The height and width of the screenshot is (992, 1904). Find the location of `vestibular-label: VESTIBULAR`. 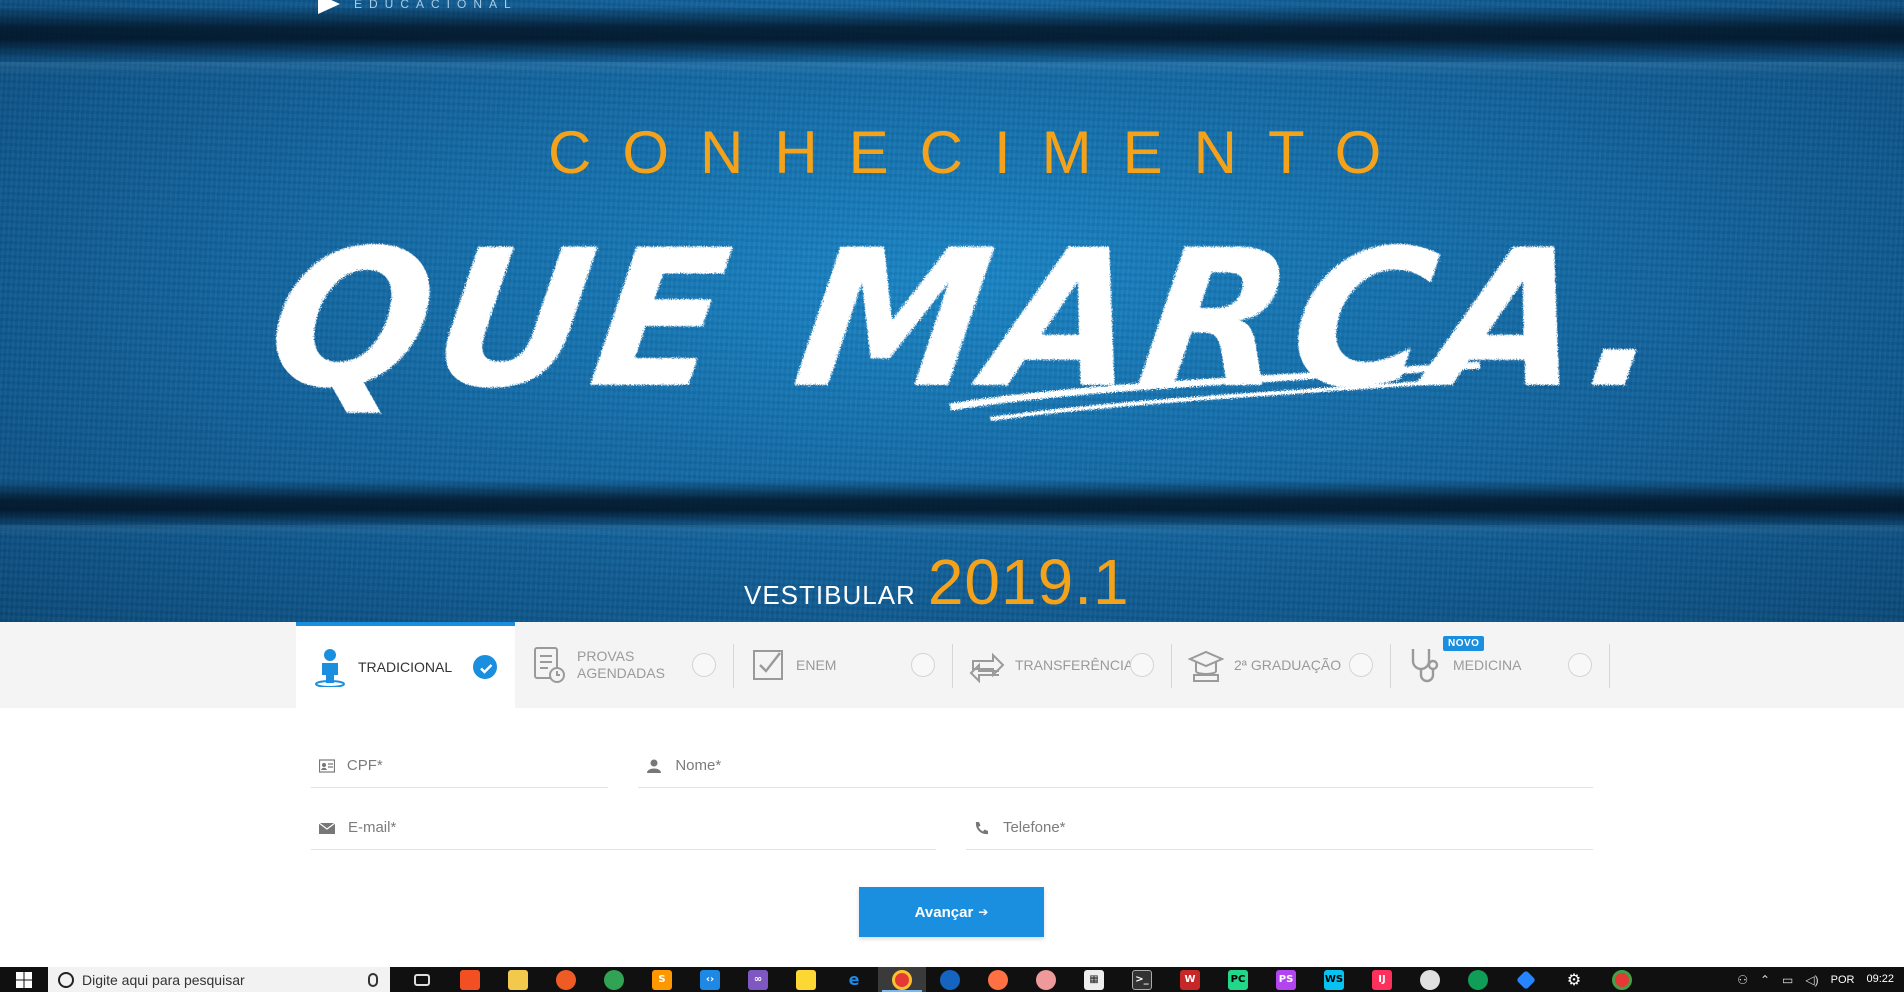

vestibular-label: VESTIBULAR is located at coordinates (830, 595).